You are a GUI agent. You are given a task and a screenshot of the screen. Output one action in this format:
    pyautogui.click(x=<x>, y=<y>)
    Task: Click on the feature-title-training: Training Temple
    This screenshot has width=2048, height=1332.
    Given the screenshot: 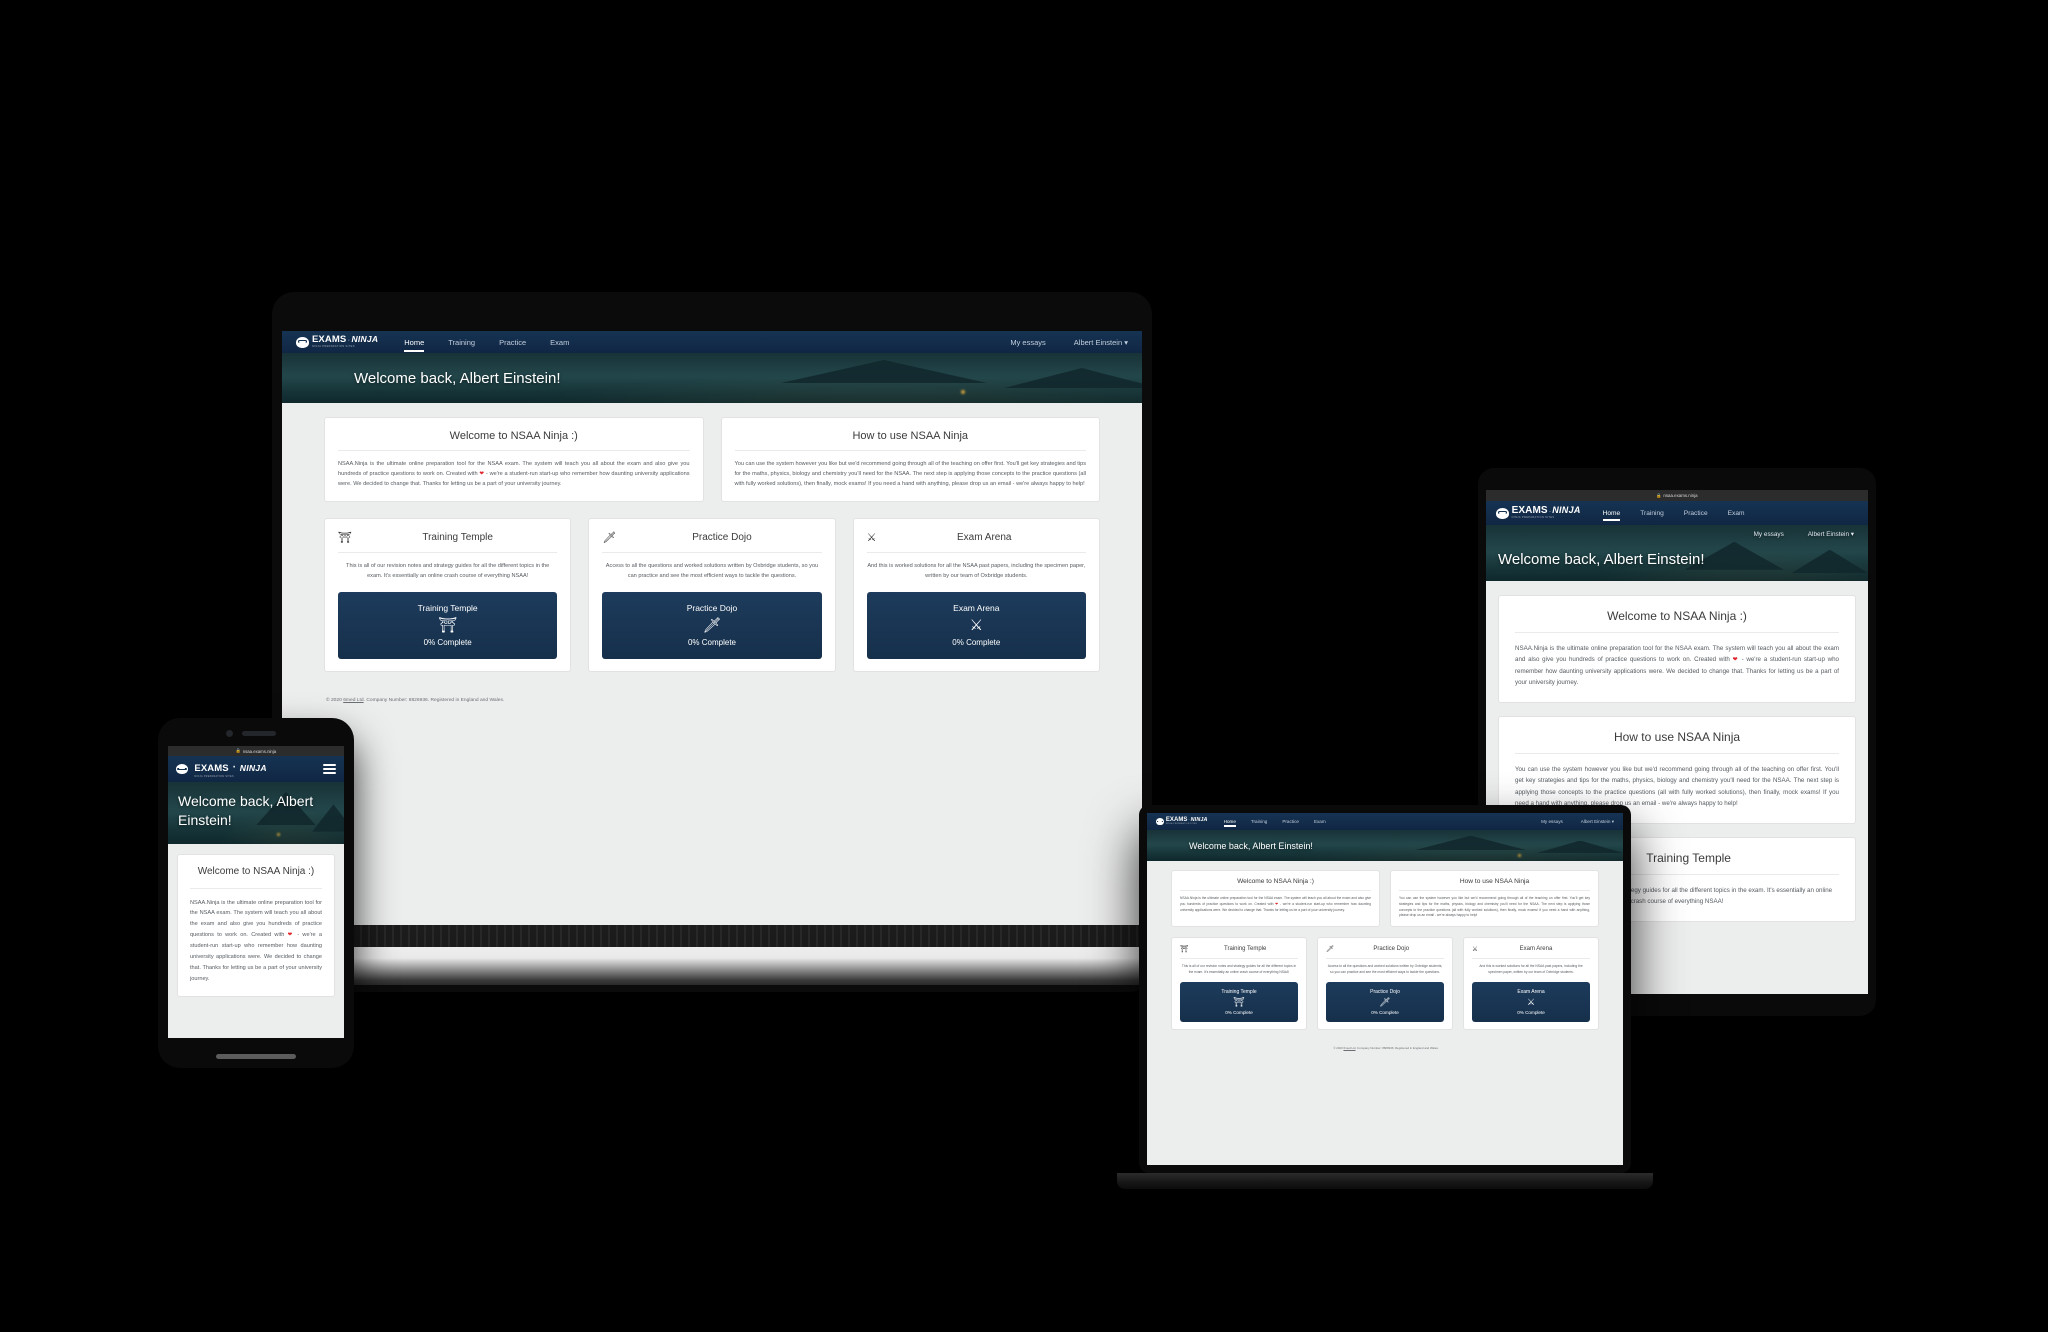 What is the action you would take?
    pyautogui.click(x=1245, y=949)
    